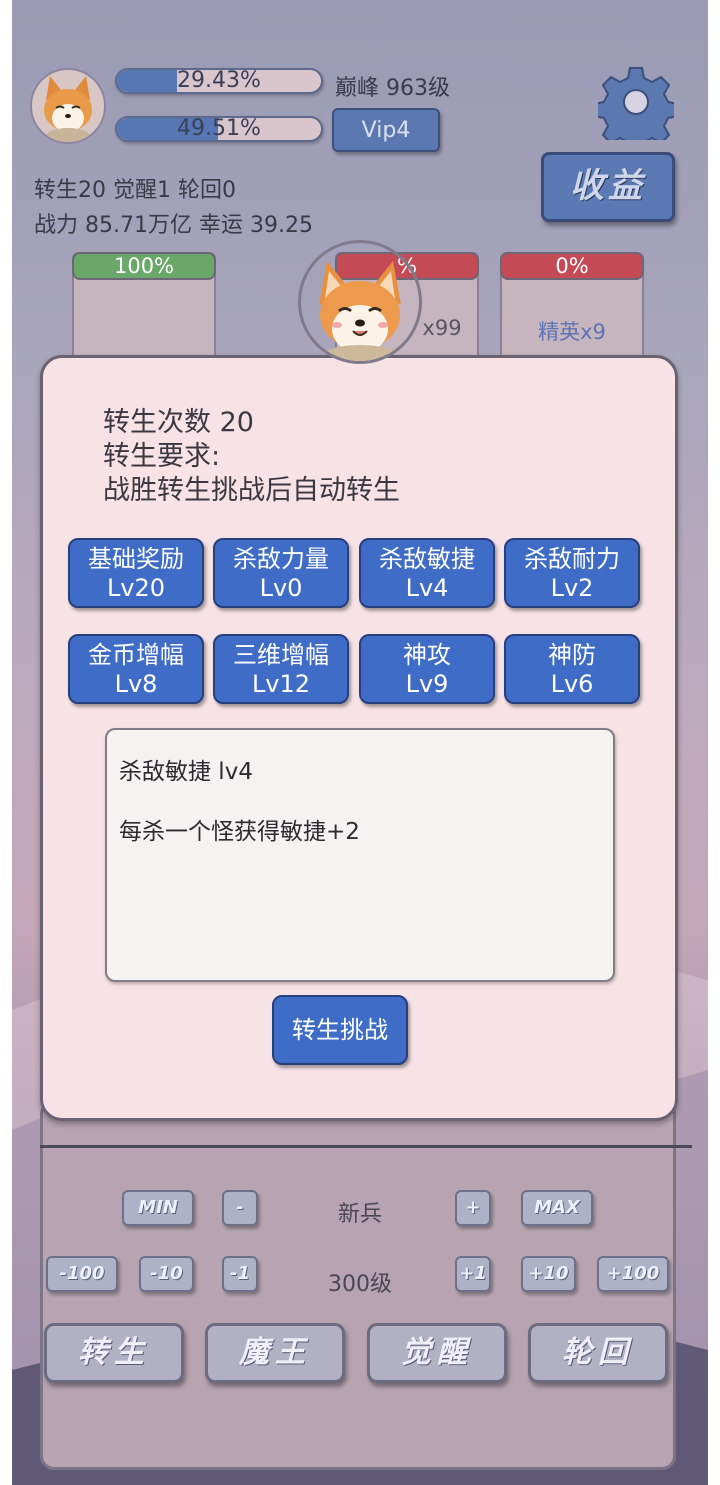 The image size is (720, 1485). I want to click on skill-button-base-reward: 基础奖励 Lv20, so click(136, 573).